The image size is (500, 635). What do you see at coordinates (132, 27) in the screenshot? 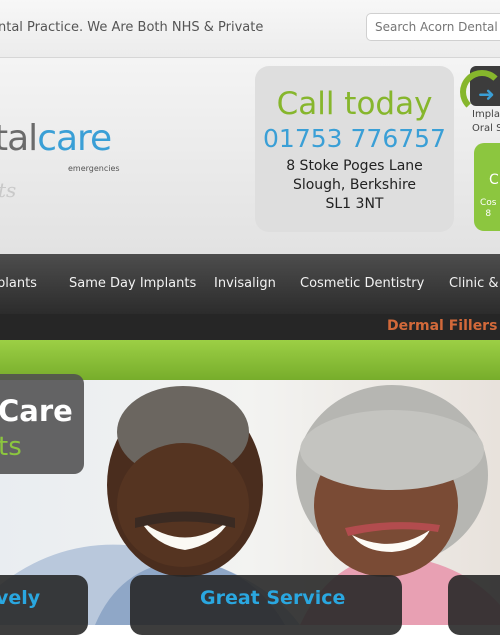
I see `practice-tagline: ntal Practice. We Are Both NHS & Private` at bounding box center [132, 27].